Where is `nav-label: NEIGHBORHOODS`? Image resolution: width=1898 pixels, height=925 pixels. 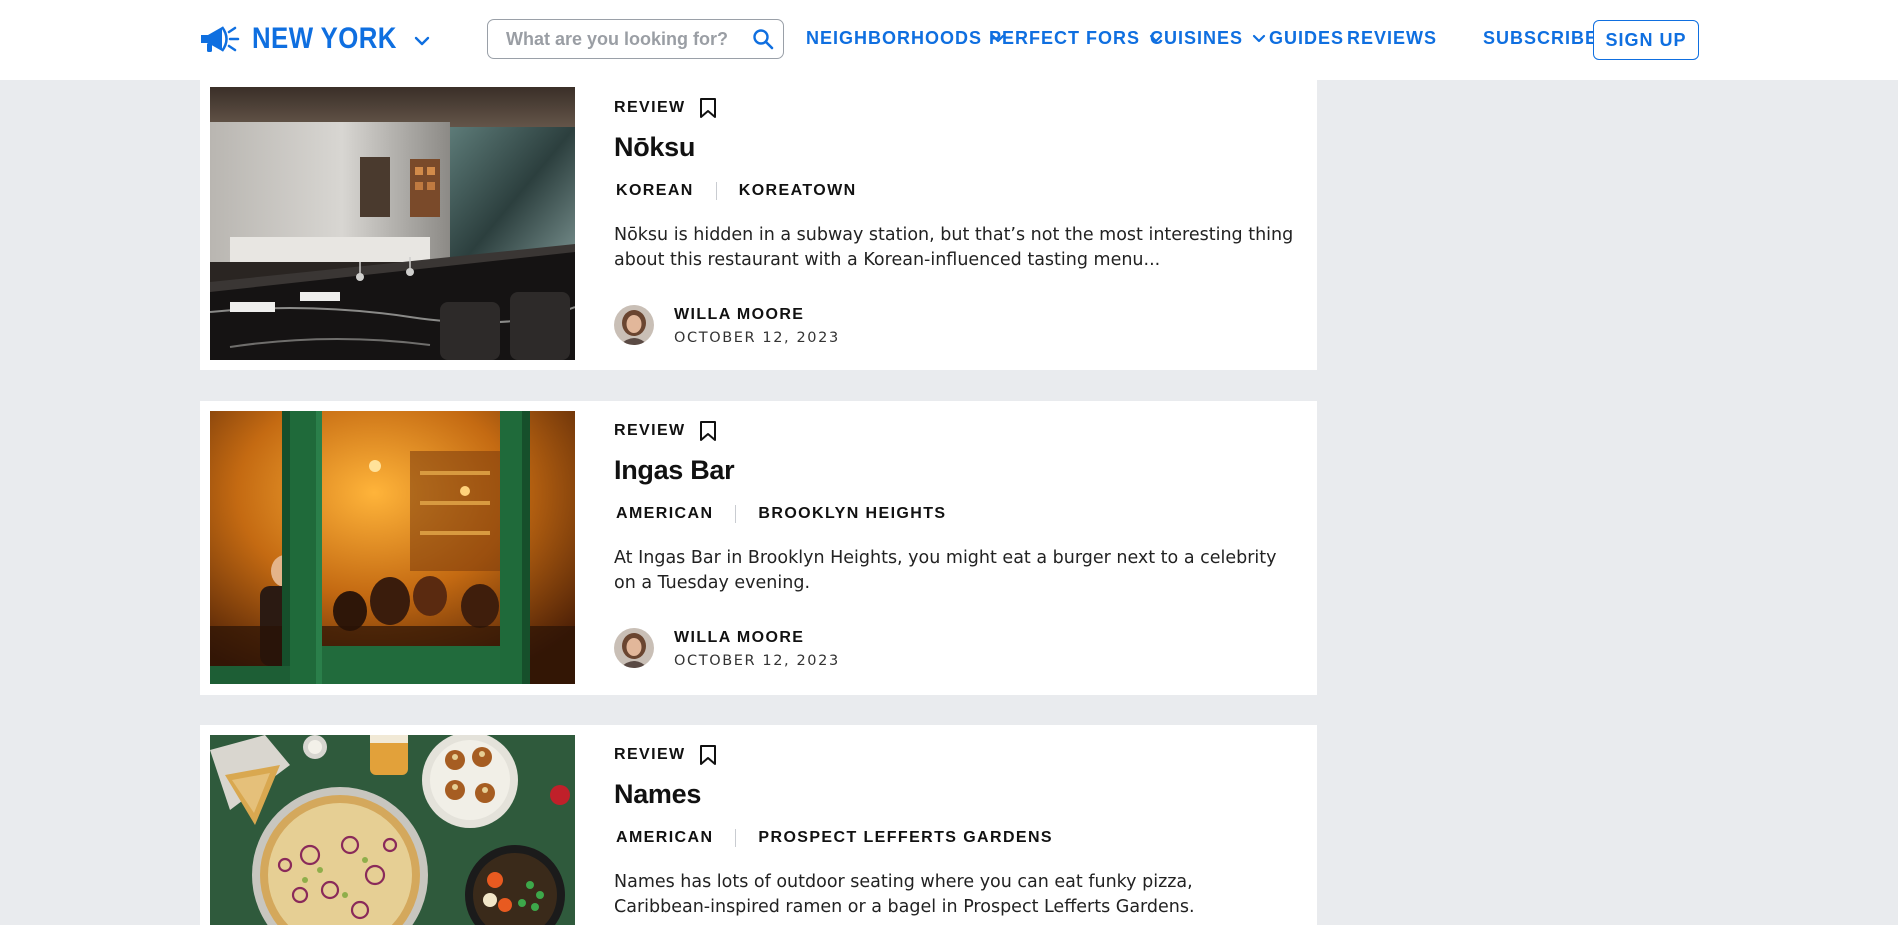
nav-label: NEIGHBORHOODS is located at coordinates (894, 38).